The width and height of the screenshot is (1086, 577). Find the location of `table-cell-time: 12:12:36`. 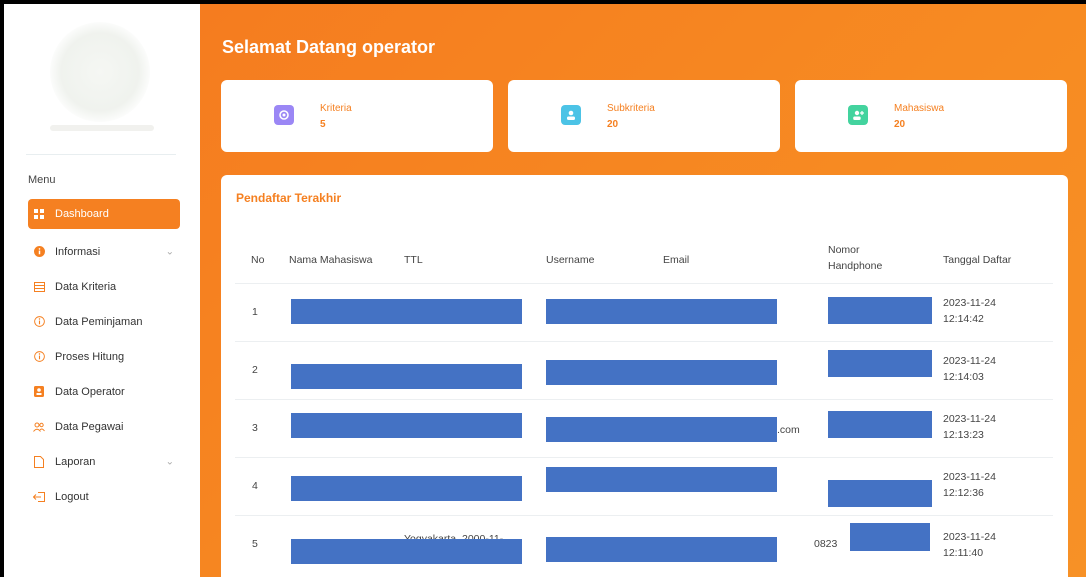

table-cell-time: 12:12:36 is located at coordinates (963, 493).